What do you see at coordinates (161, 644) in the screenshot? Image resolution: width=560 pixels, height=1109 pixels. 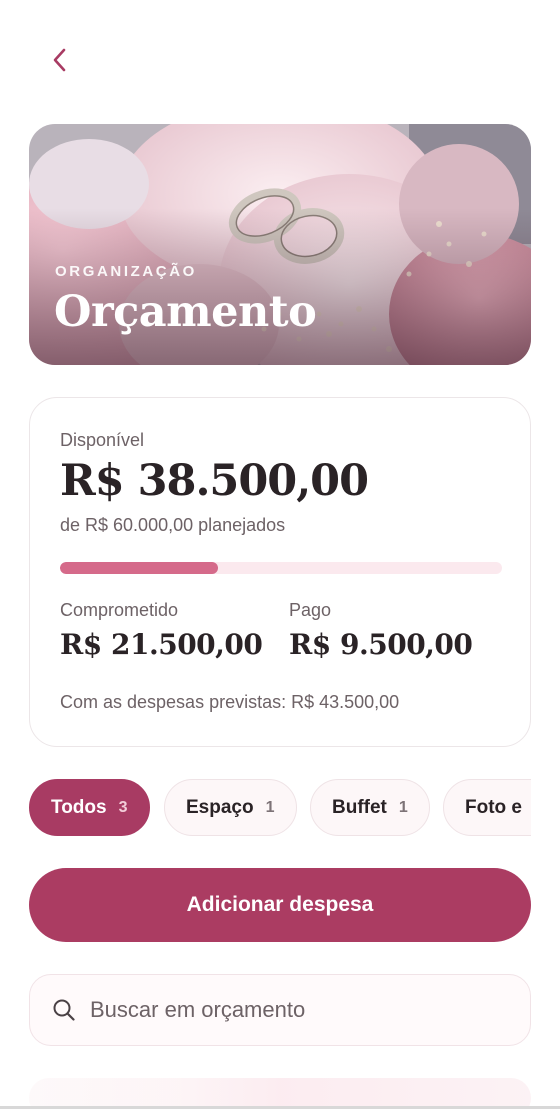 I see `committed-value: R$ 21.500,00` at bounding box center [161, 644].